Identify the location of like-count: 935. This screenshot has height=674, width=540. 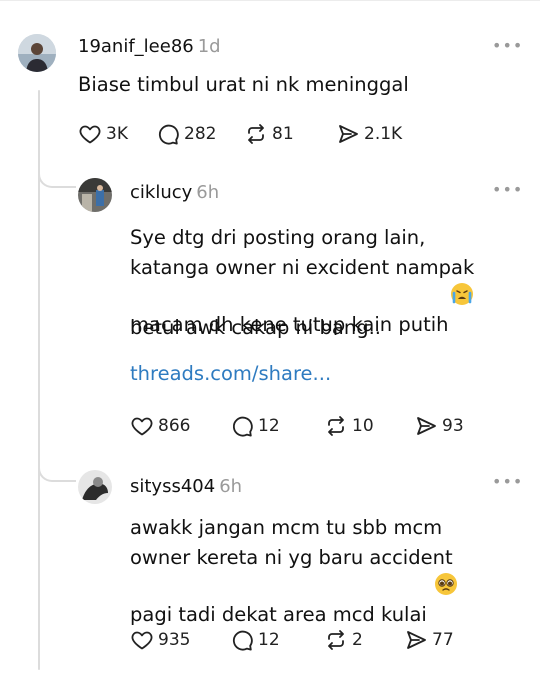
(174, 640).